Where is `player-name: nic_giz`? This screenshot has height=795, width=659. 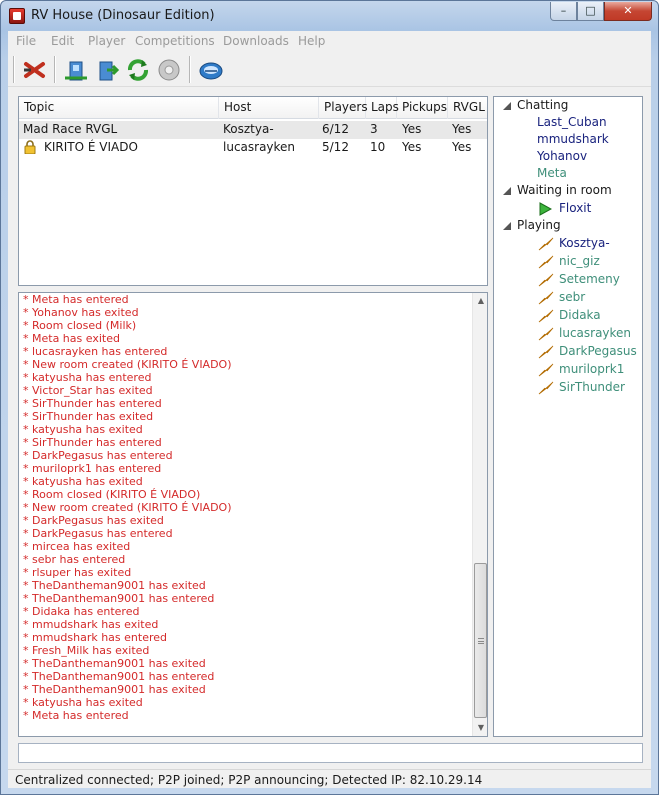
player-name: nic_giz is located at coordinates (579, 261).